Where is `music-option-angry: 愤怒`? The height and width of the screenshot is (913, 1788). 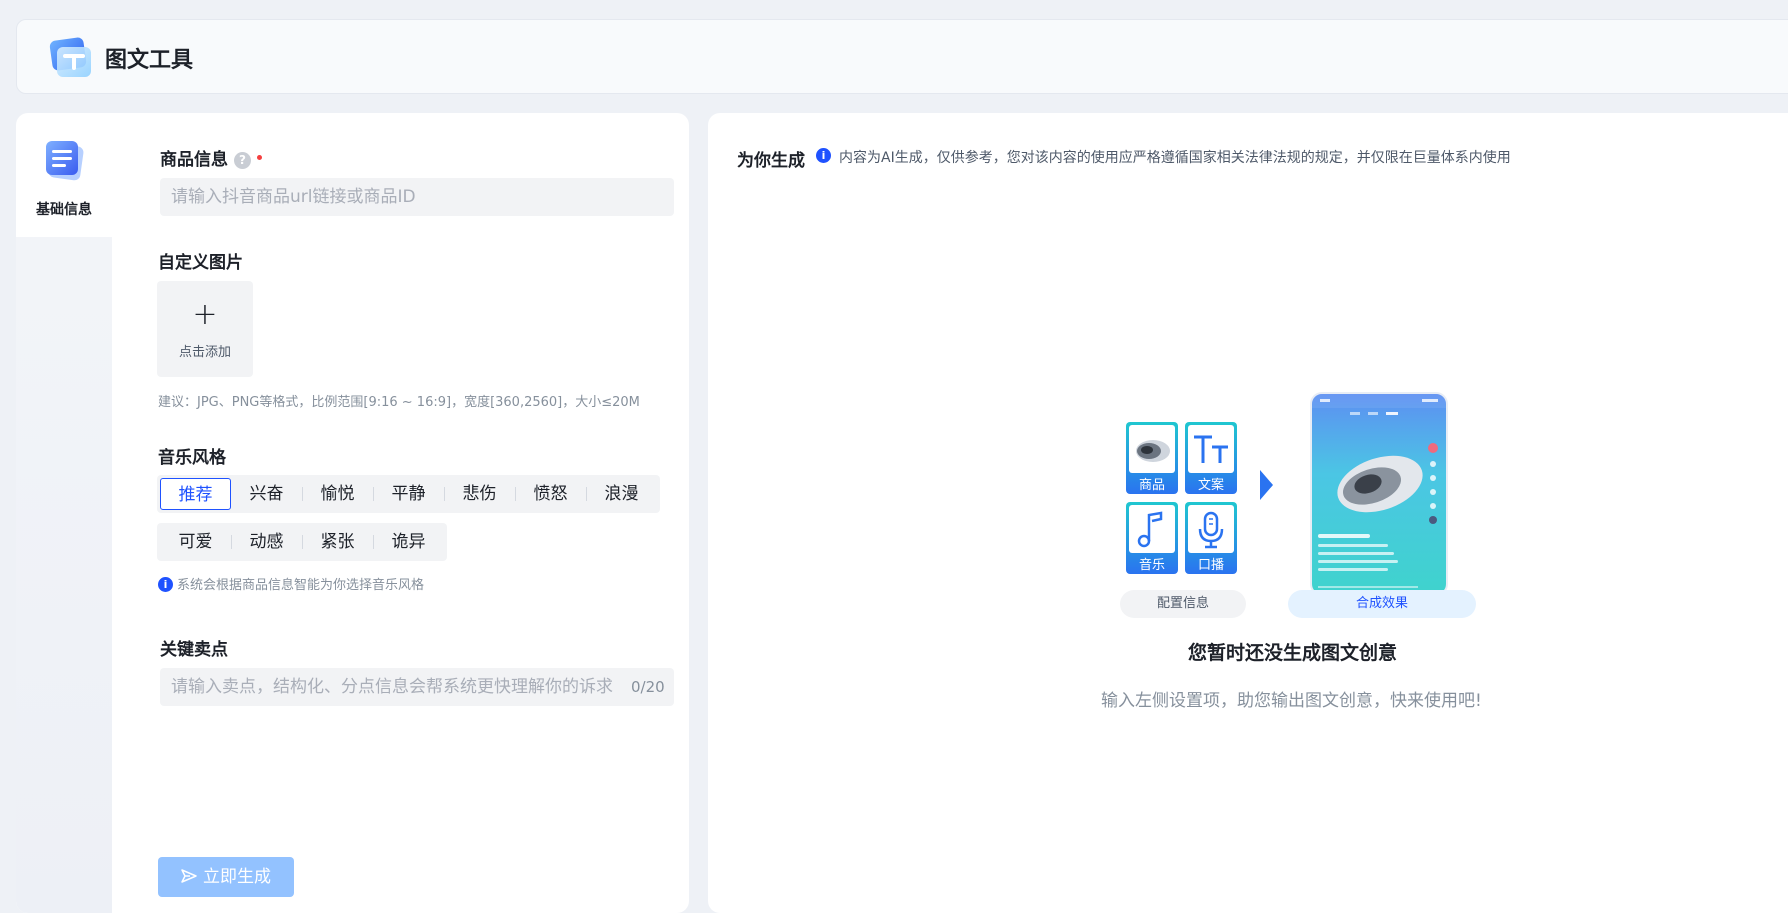
music-option-angry: 愤怒 is located at coordinates (550, 494).